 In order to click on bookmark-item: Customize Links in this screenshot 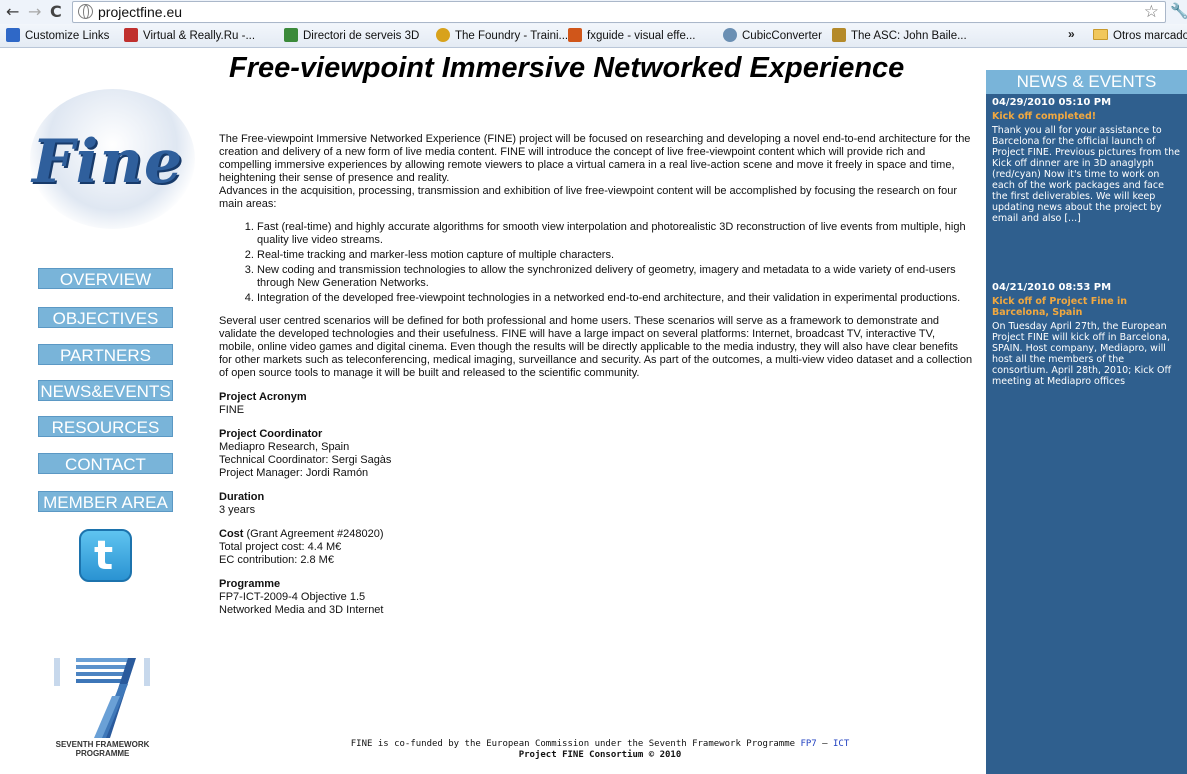, I will do `click(57, 36)`.